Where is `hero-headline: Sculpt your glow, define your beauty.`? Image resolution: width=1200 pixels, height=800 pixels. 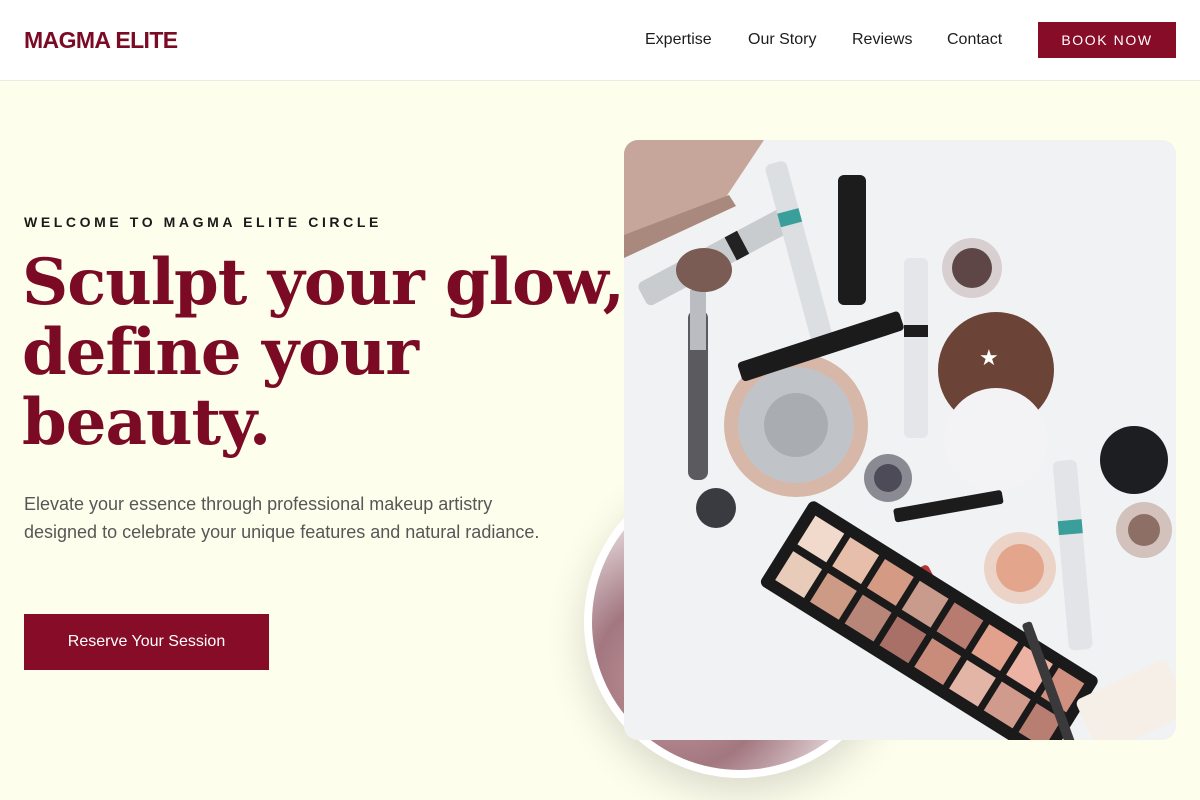
hero-headline: Sculpt your glow, define your beauty. is located at coordinates (323, 352).